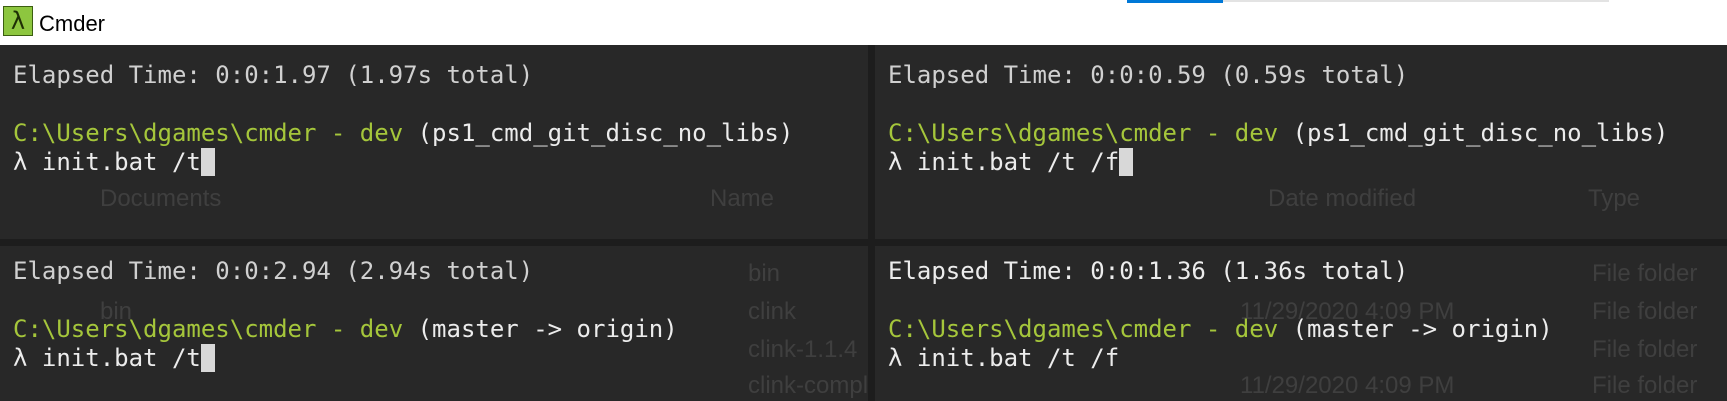  What do you see at coordinates (1342, 198) in the screenshot?
I see `background-column-header: Date modified` at bounding box center [1342, 198].